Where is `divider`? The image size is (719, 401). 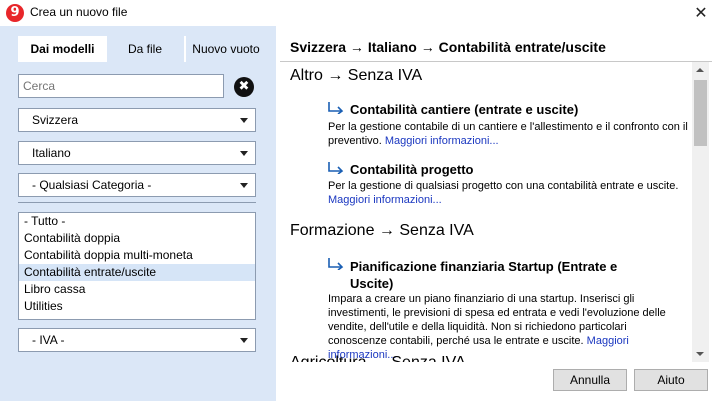
divider is located at coordinates (137, 202).